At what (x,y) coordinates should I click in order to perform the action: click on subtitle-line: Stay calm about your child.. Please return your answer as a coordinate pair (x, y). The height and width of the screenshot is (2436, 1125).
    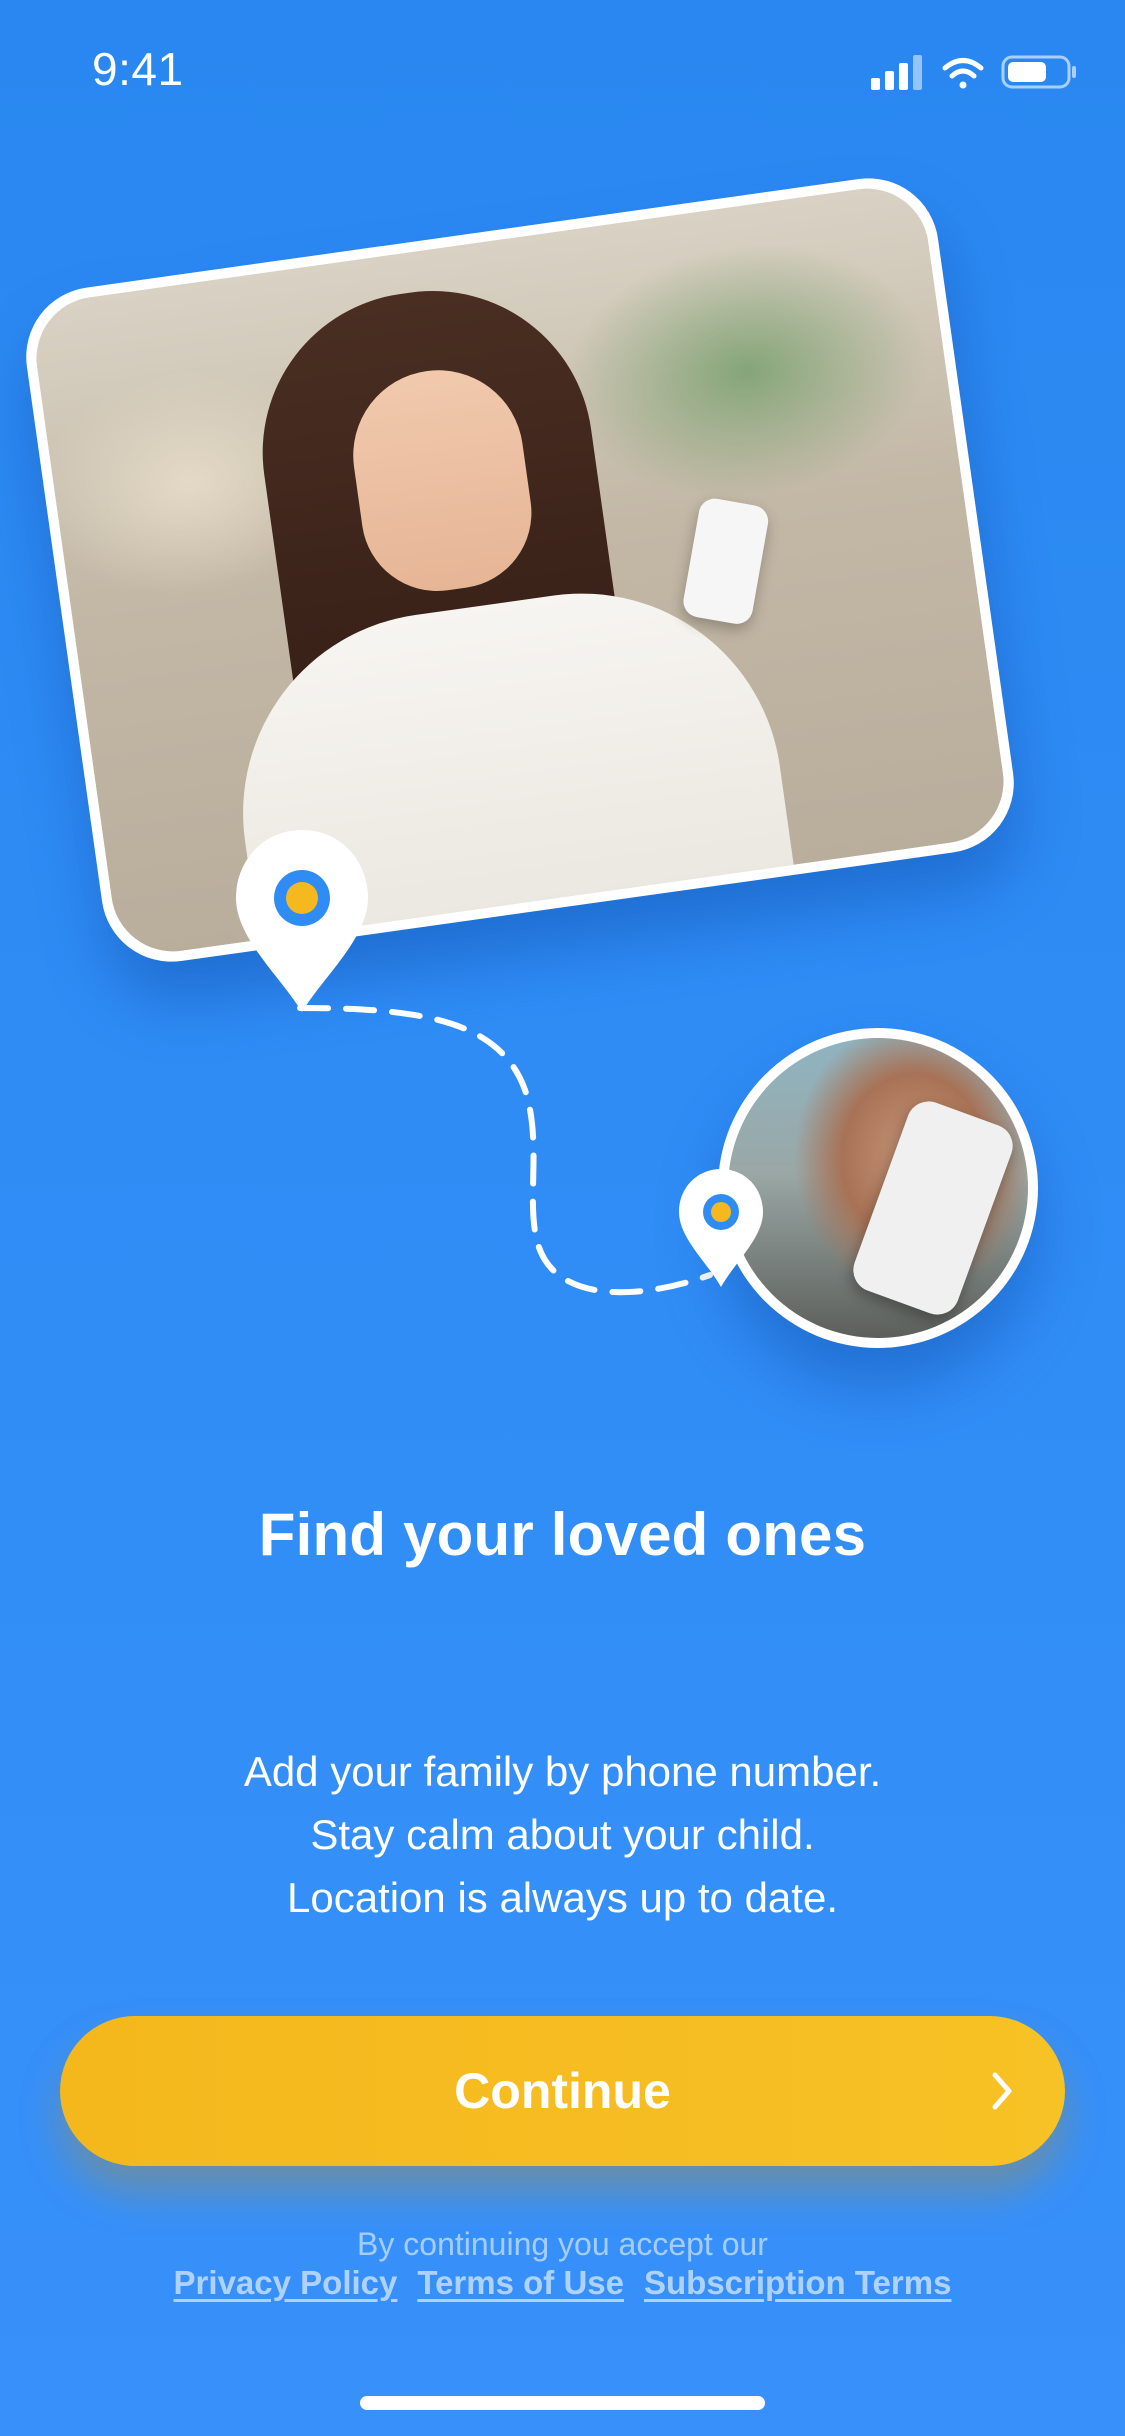
    Looking at the image, I should click on (562, 1834).